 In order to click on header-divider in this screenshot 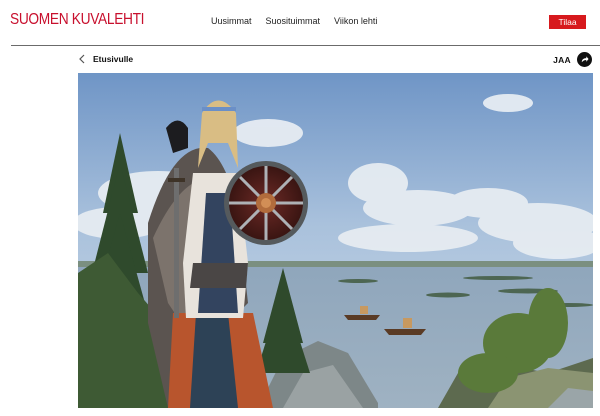, I will do `click(305, 45)`.